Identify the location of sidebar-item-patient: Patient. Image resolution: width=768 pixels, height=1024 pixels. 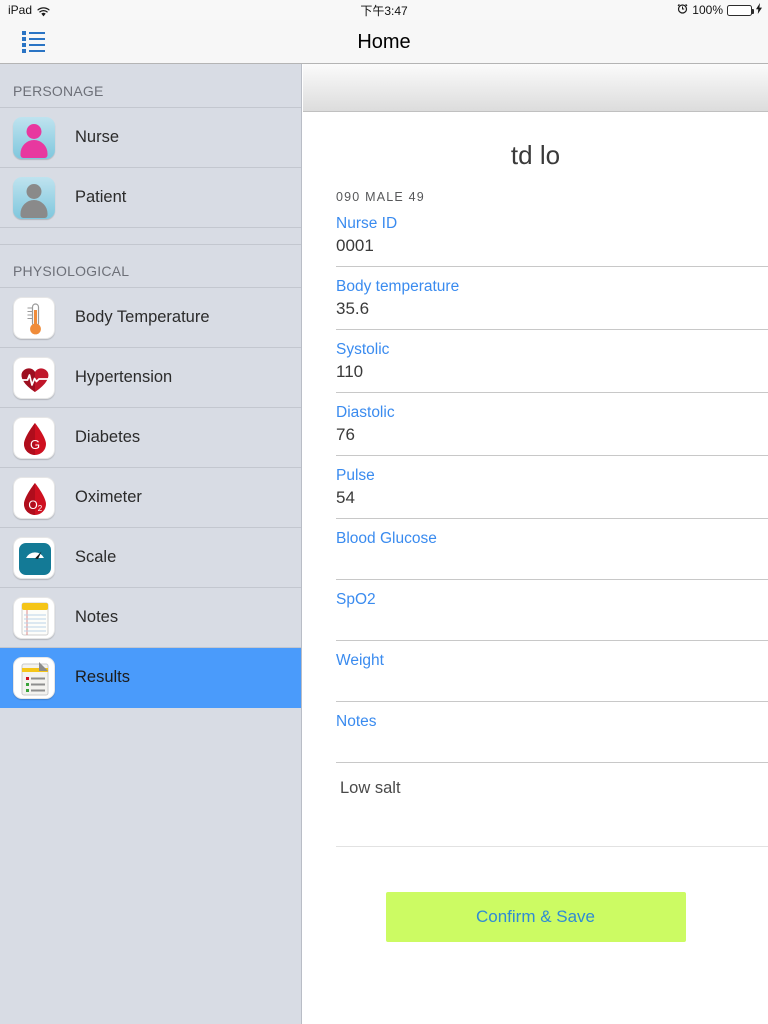
(150, 198).